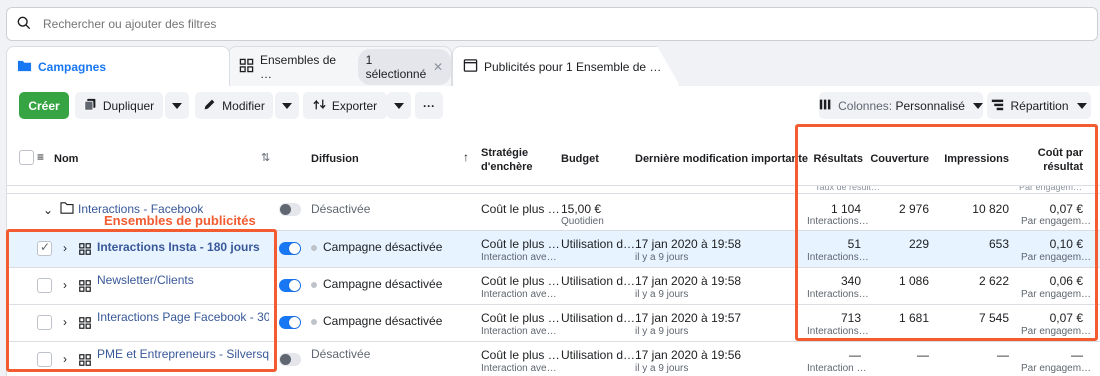 The image size is (1100, 376). Describe the element at coordinates (41, 157) in the screenshot. I see `sort-icon: ≡` at that location.